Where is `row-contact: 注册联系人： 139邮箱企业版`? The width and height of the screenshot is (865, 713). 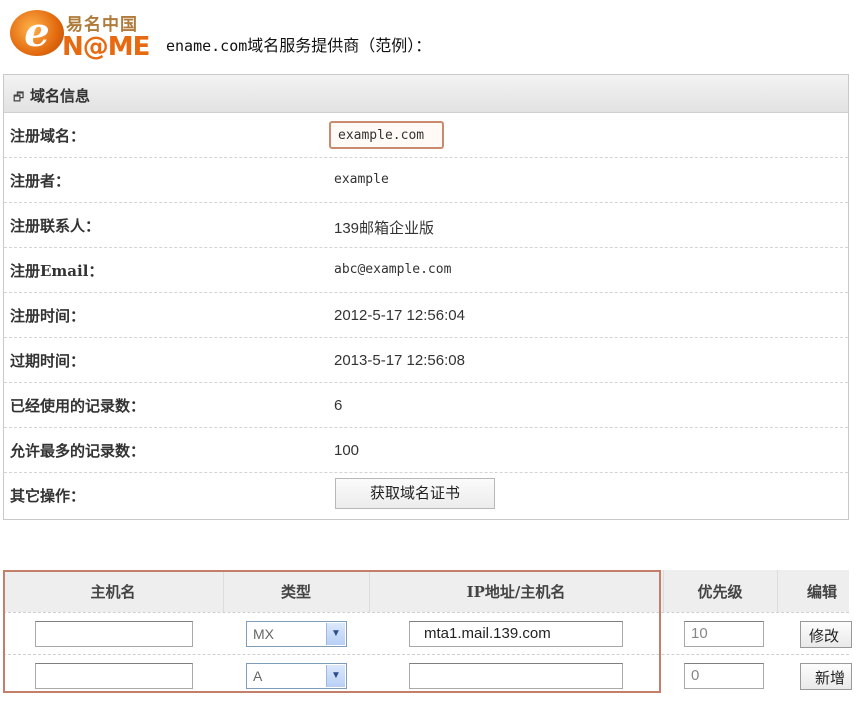
row-contact: 注册联系人： 139邮箱企业版 is located at coordinates (426, 225).